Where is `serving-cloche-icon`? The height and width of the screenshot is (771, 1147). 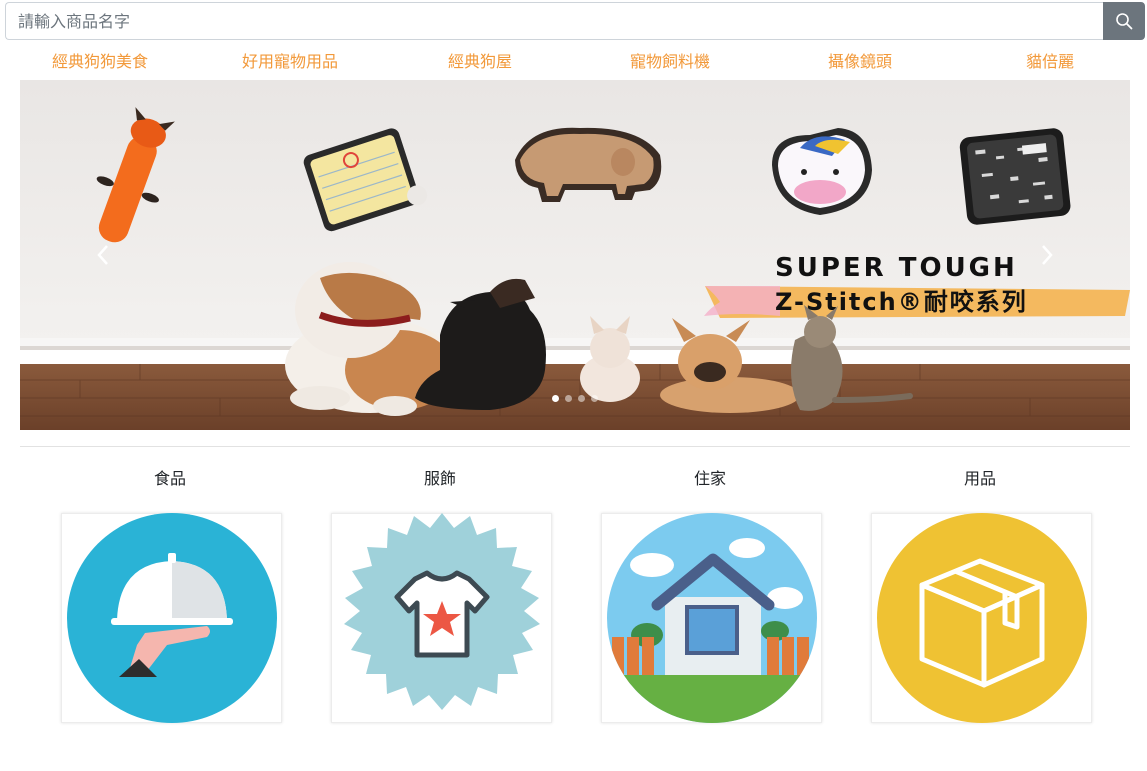 serving-cloche-icon is located at coordinates (171, 618).